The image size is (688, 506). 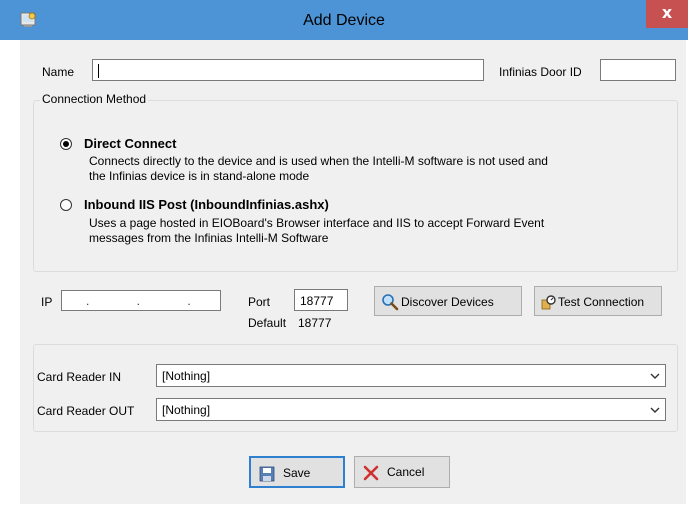 I want to click on connection-method-legend: Connection Method, so click(x=94, y=99).